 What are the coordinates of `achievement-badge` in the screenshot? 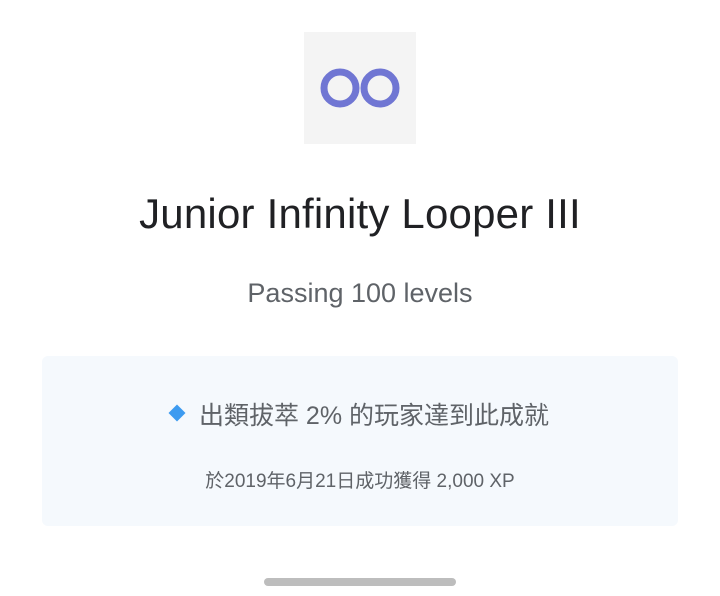 It's located at (360, 88).